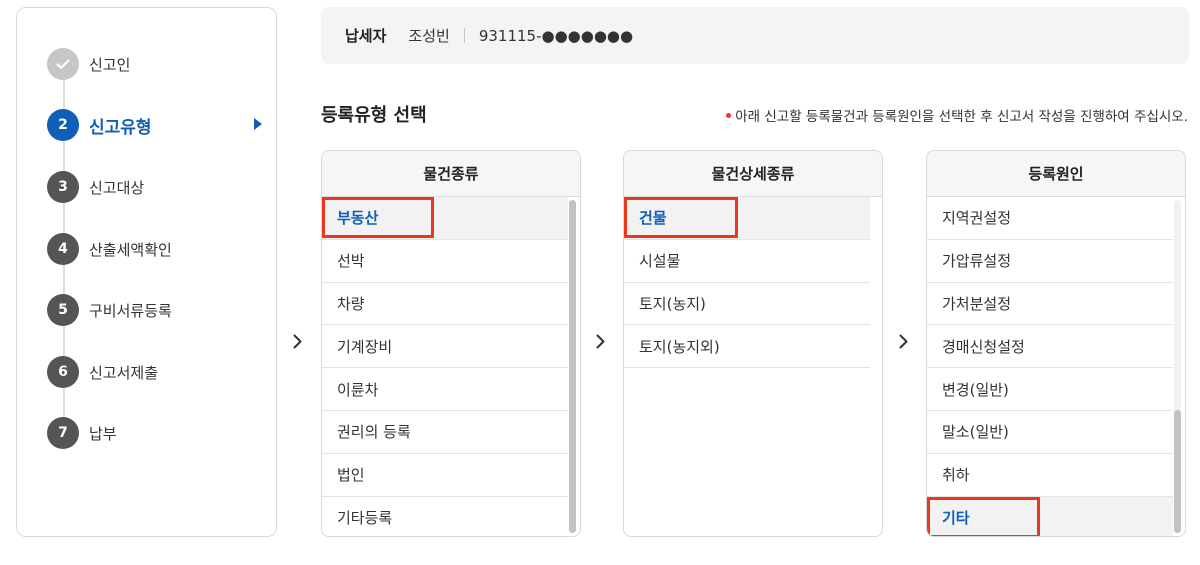 This screenshot has width=1200, height=565. Describe the element at coordinates (63, 187) in the screenshot. I see `step-3-number: 3` at that location.